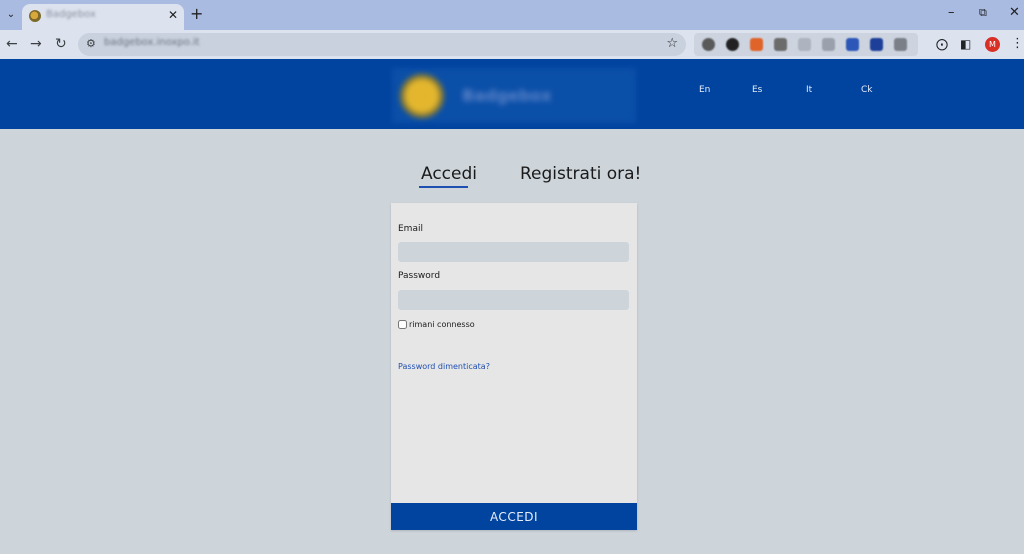  Describe the element at coordinates (983, 13) in the screenshot. I see `restore-icon: ⧉` at that location.